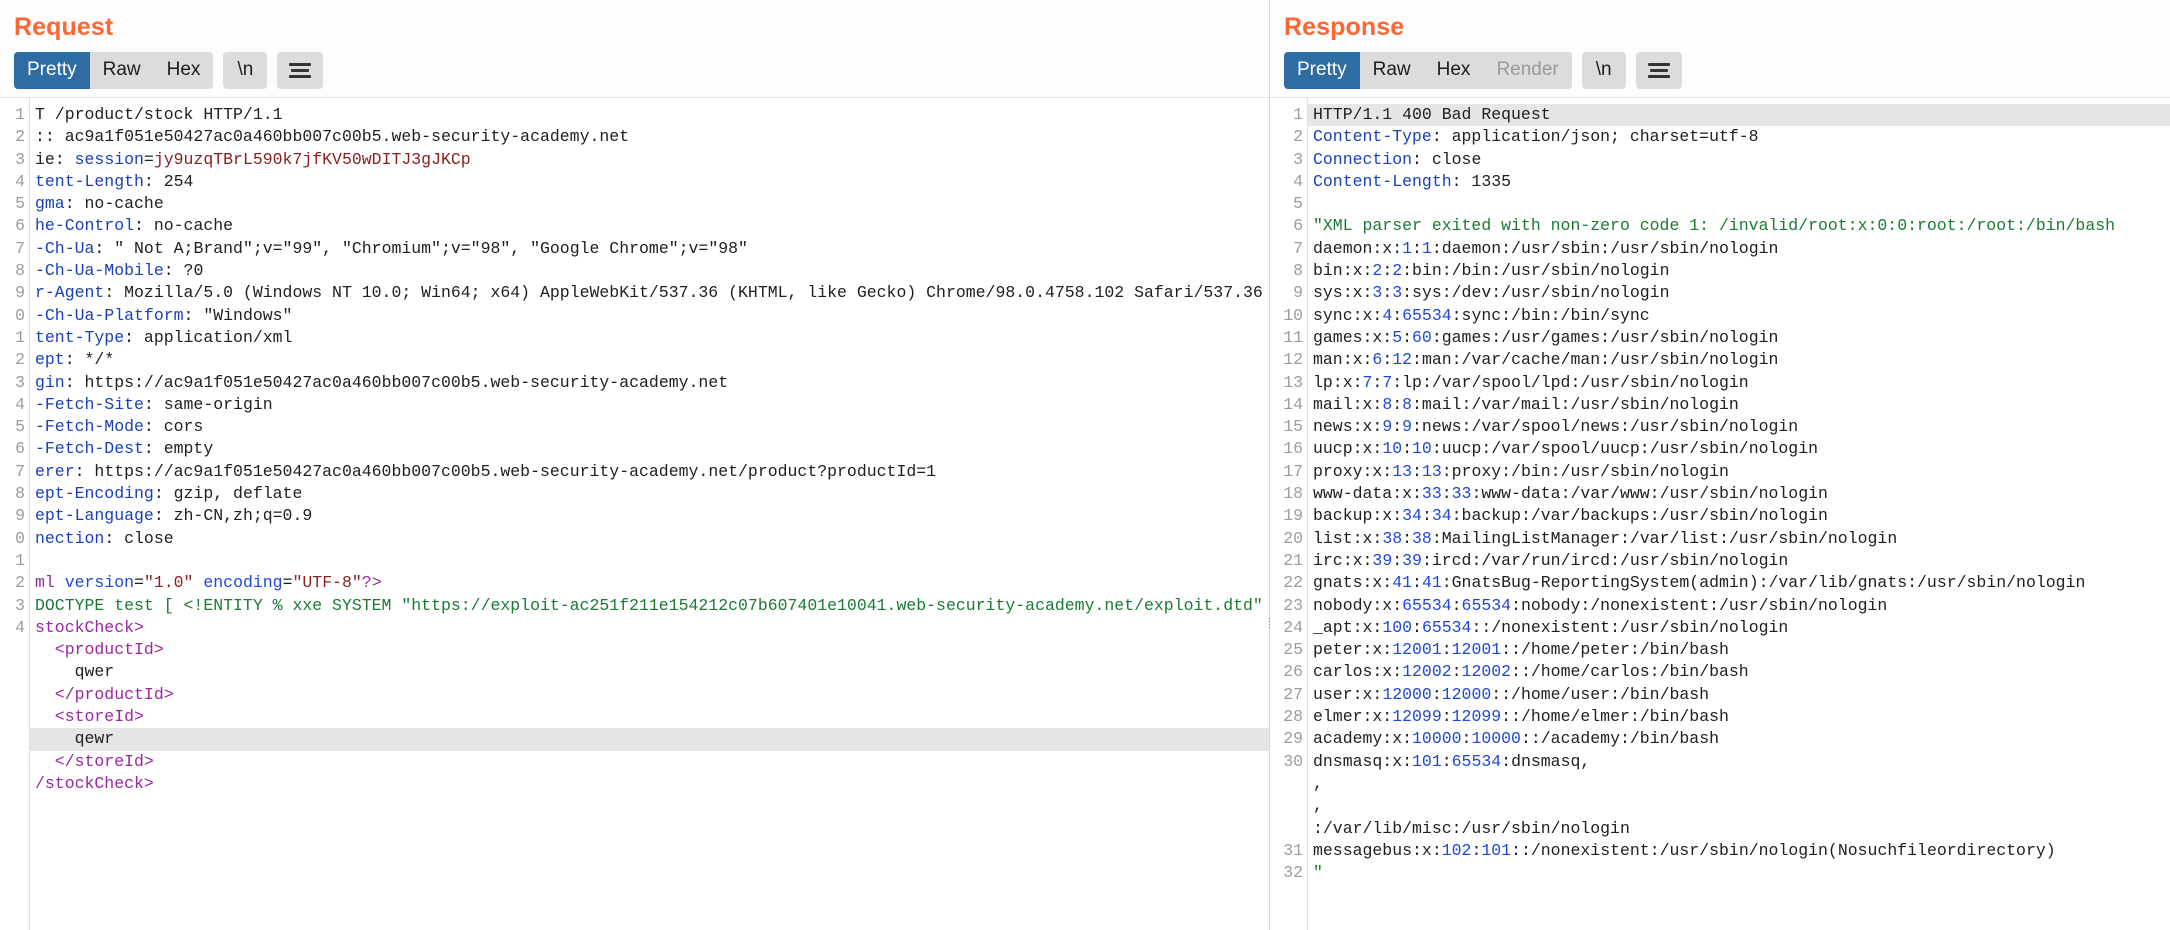 This screenshot has height=930, width=2170. I want to click on response-code-token: 4, so click(1387, 315).